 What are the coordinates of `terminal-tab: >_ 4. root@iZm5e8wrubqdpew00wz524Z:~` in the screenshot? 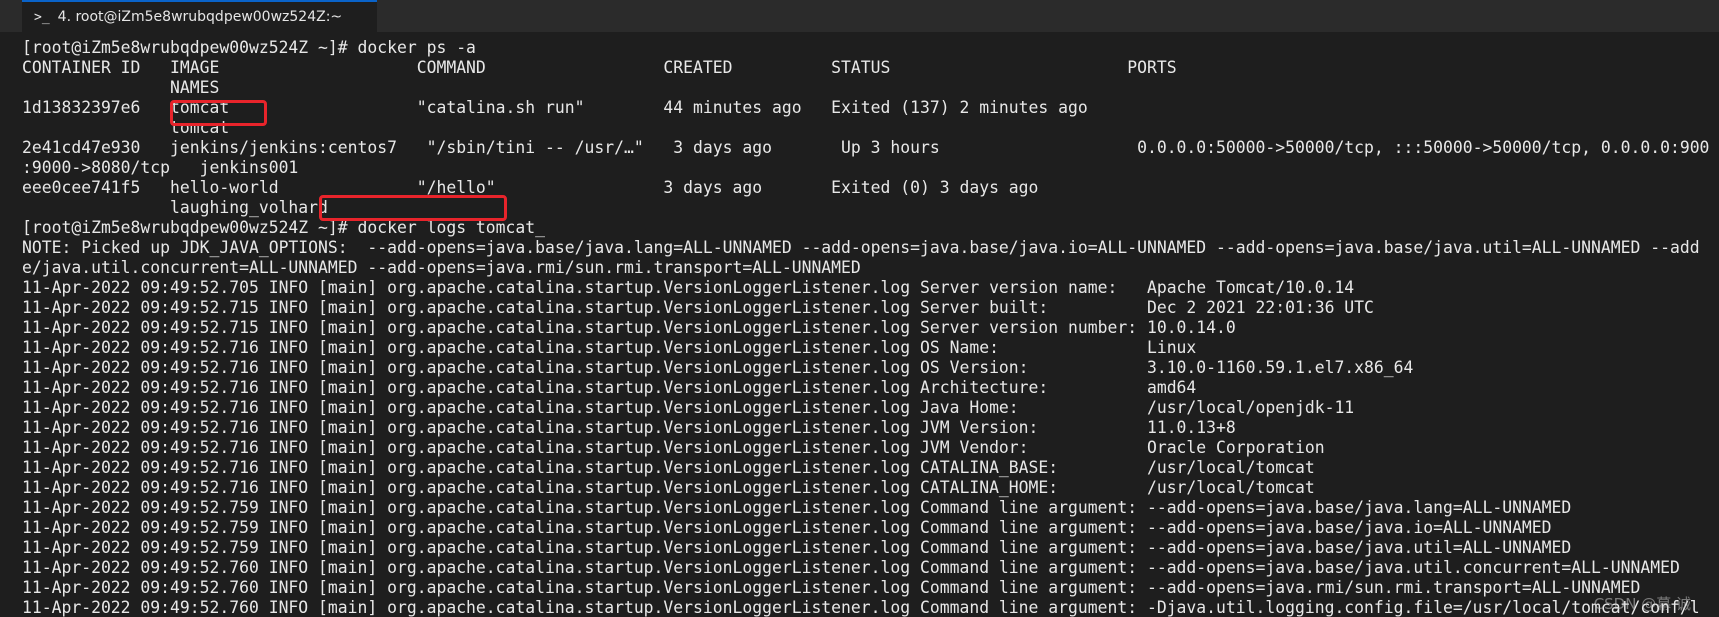 It's located at (199, 16).